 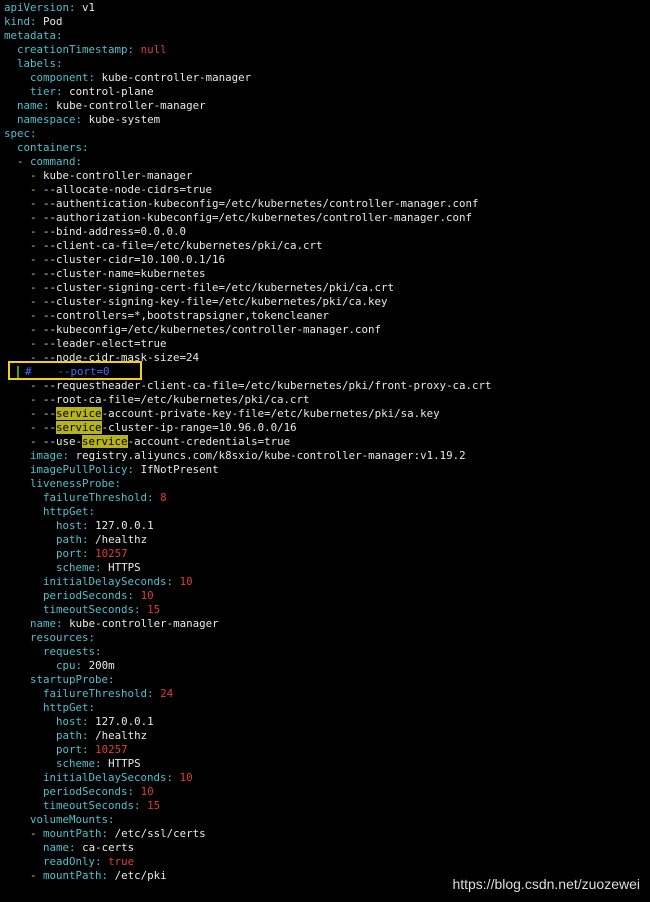 What do you see at coordinates (89, 7) in the screenshot?
I see `yaml-value: v1` at bounding box center [89, 7].